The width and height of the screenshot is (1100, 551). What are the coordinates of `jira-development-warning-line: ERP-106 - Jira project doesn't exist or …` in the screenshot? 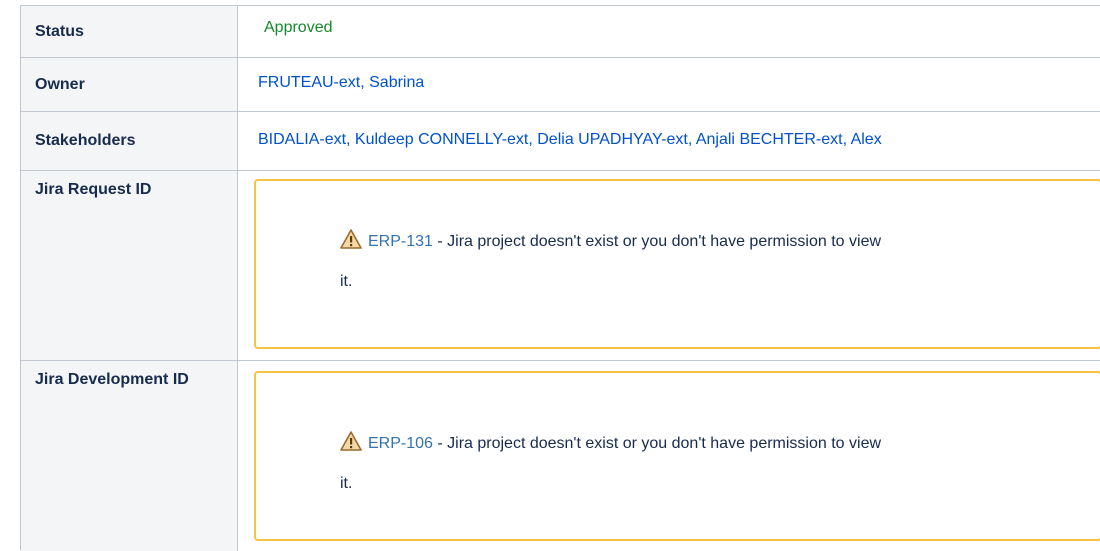 It's located at (610, 443).